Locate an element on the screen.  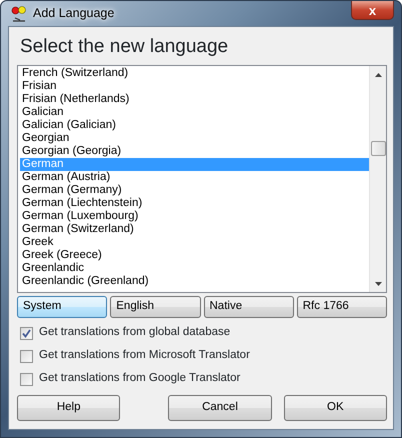
dialog-button: Cancel is located at coordinates (220, 408).